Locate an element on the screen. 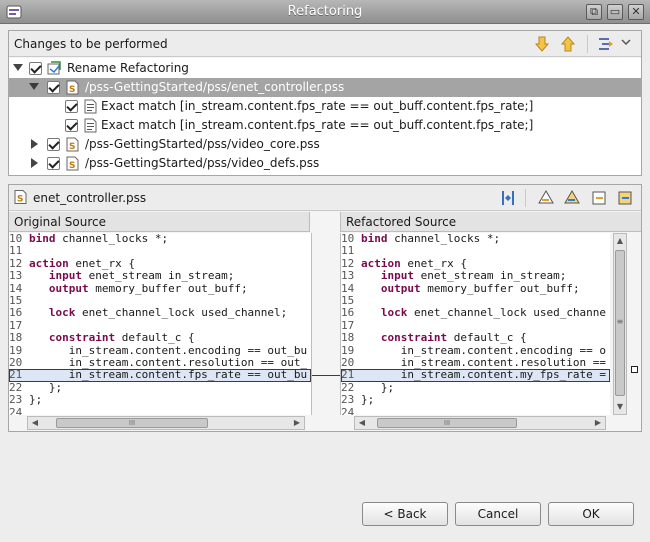  line-number: 16 is located at coordinates (348, 313).